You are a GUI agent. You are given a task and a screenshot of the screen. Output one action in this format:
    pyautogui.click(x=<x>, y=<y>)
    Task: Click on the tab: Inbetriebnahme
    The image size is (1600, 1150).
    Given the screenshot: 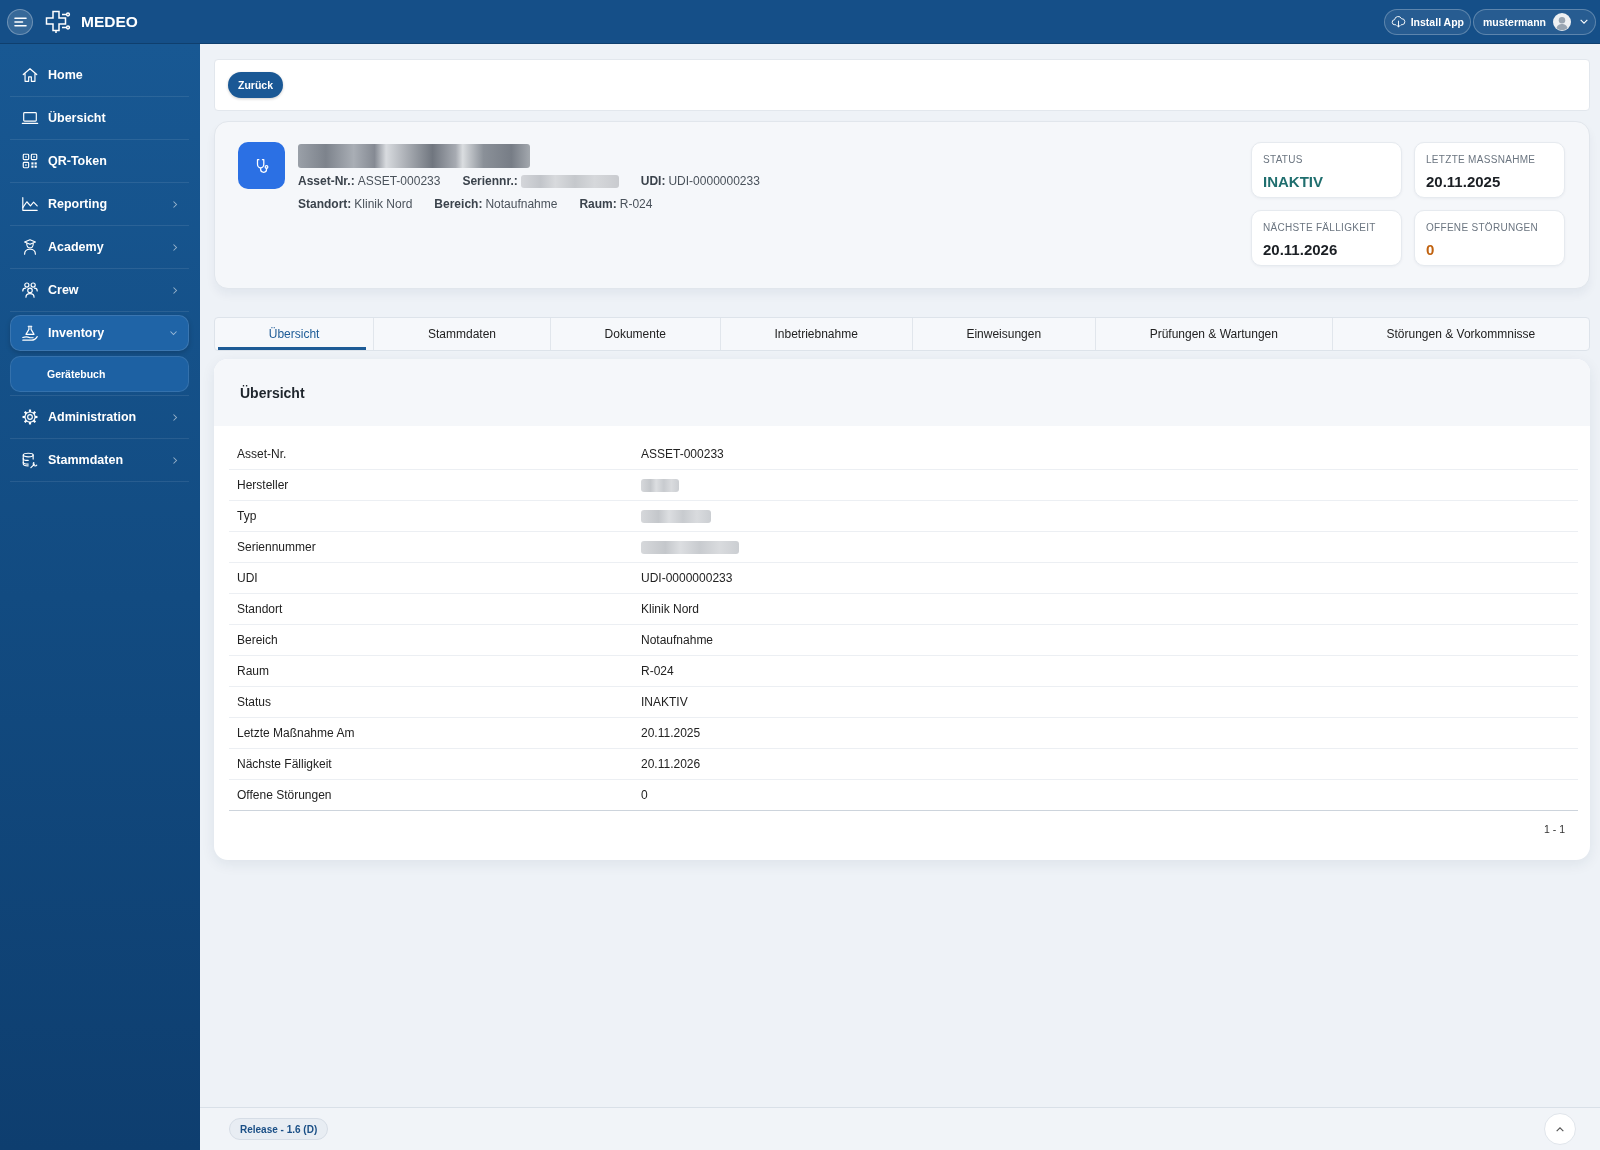 What is the action you would take?
    pyautogui.click(x=816, y=334)
    